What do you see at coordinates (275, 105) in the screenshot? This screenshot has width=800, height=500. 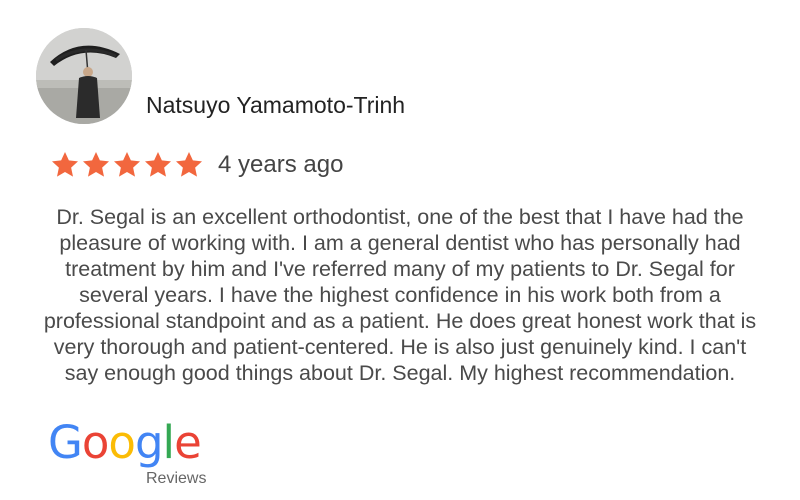 I see `reviewer-name: Natsuyo Yamamoto-Trinh` at bounding box center [275, 105].